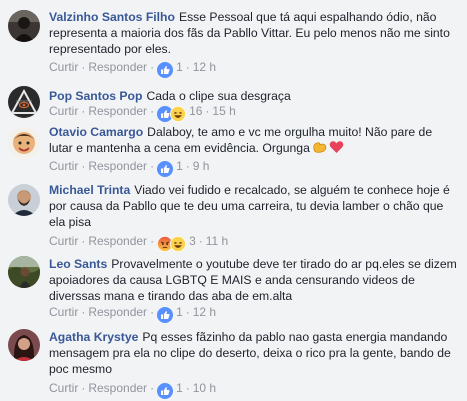 Image resolution: width=467 pixels, height=401 pixels. What do you see at coordinates (96, 132) in the screenshot?
I see `comment-author: Otavio Camargo` at bounding box center [96, 132].